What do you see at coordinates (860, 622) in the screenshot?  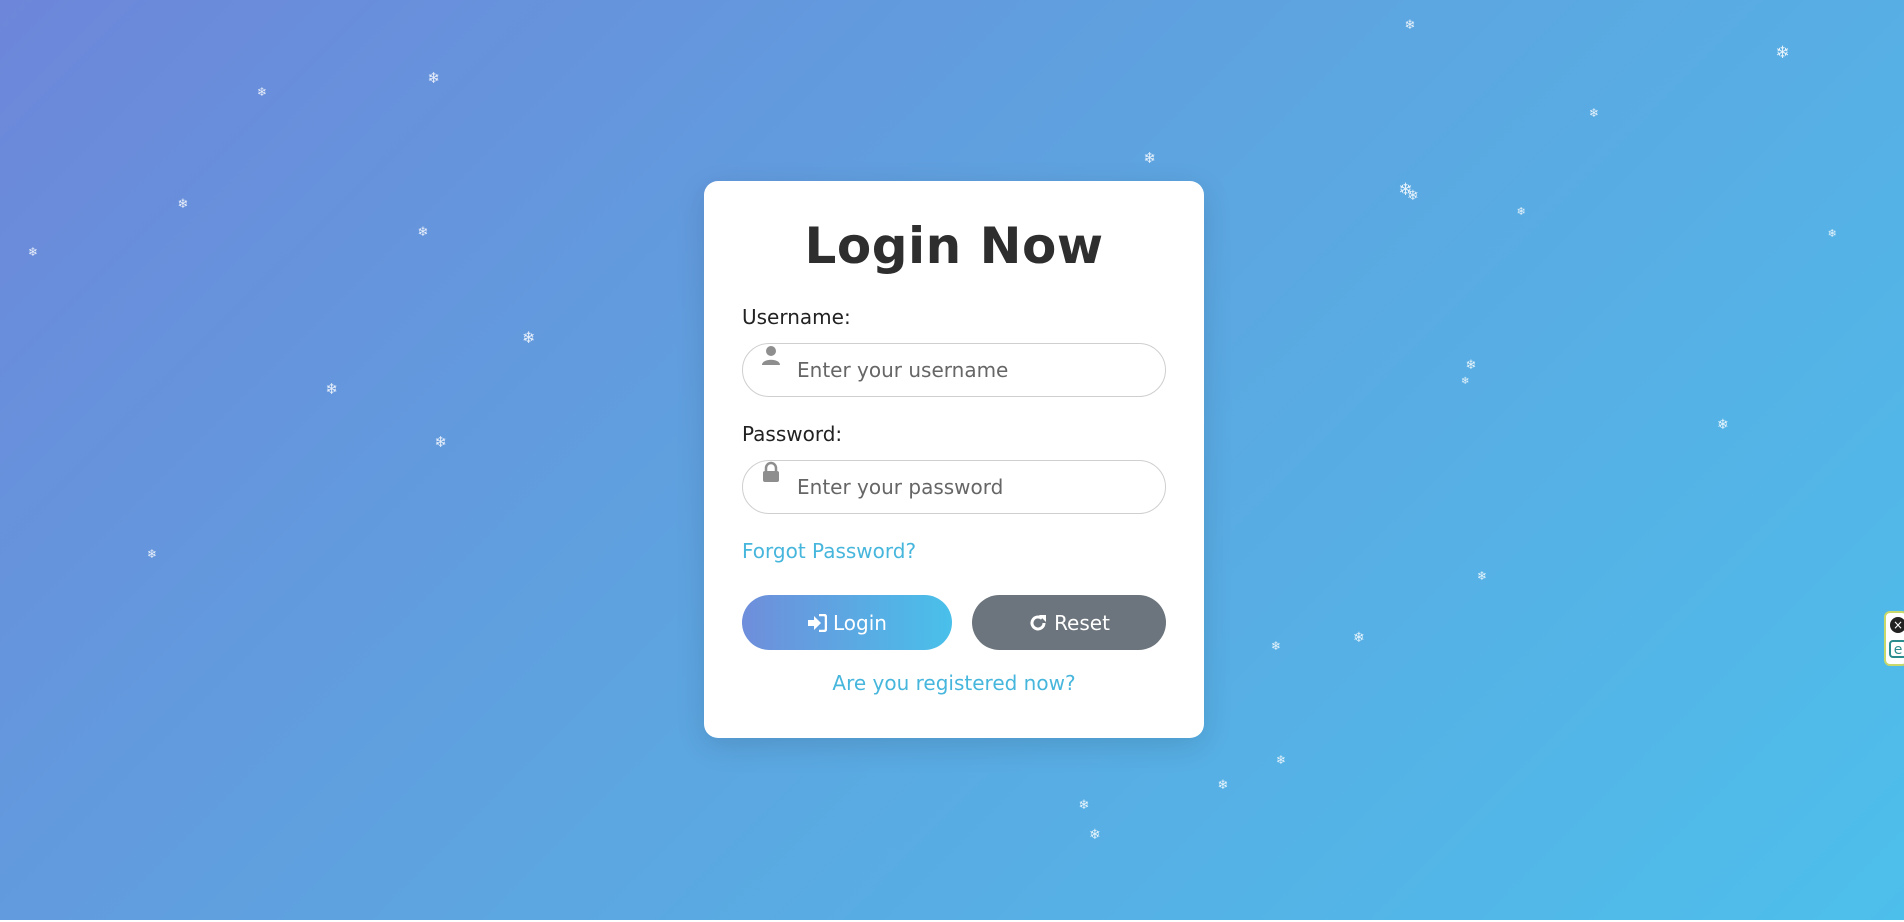 I see `login-button-label: Login` at bounding box center [860, 622].